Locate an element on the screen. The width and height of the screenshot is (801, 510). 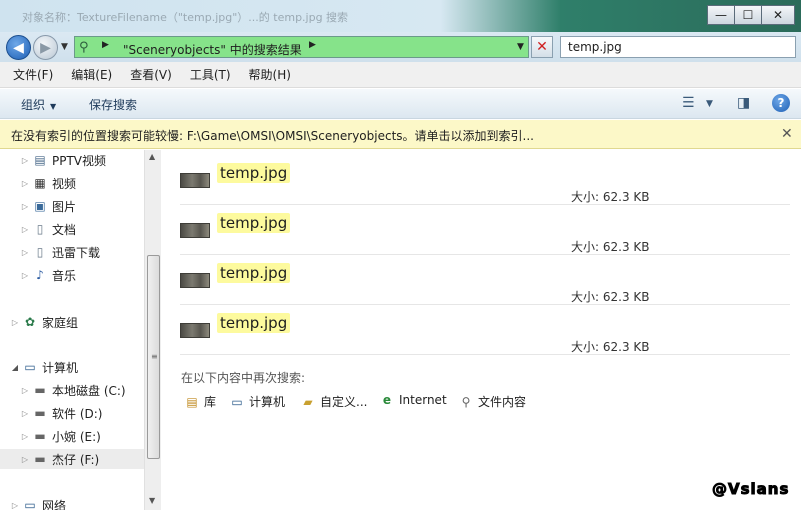
download-icon: ▯ is located at coordinates (40, 252).